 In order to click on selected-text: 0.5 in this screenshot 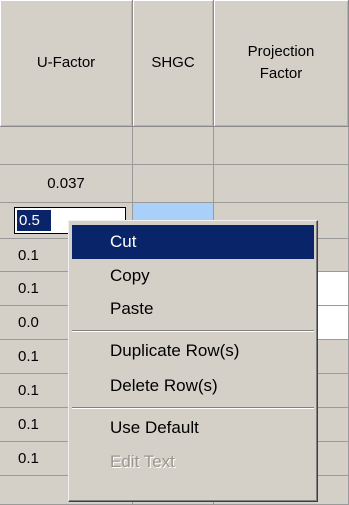, I will do `click(34, 220)`.